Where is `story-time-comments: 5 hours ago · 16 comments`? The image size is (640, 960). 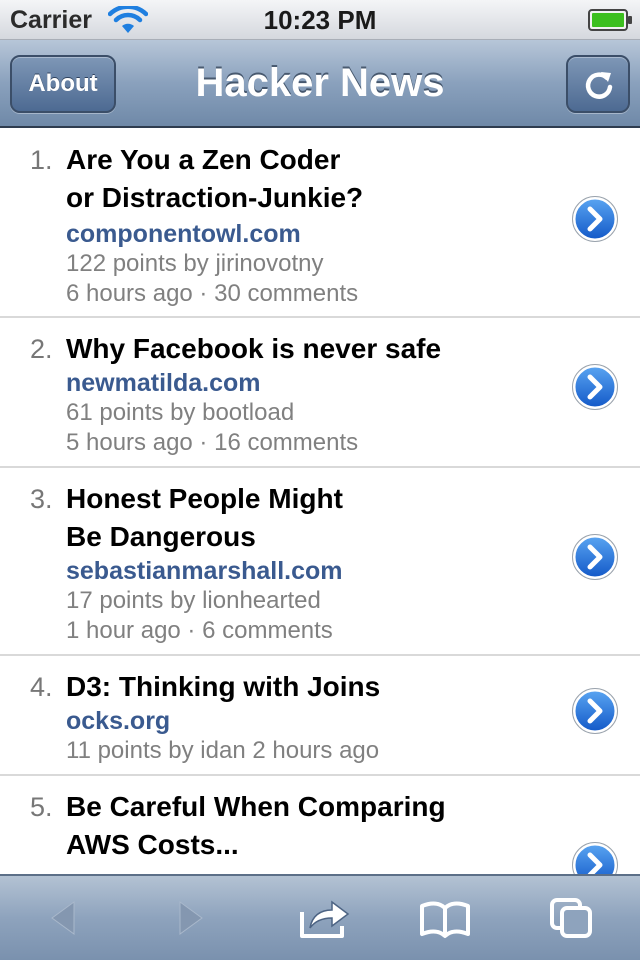 story-time-comments: 5 hours ago · 16 comments is located at coordinates (212, 443).